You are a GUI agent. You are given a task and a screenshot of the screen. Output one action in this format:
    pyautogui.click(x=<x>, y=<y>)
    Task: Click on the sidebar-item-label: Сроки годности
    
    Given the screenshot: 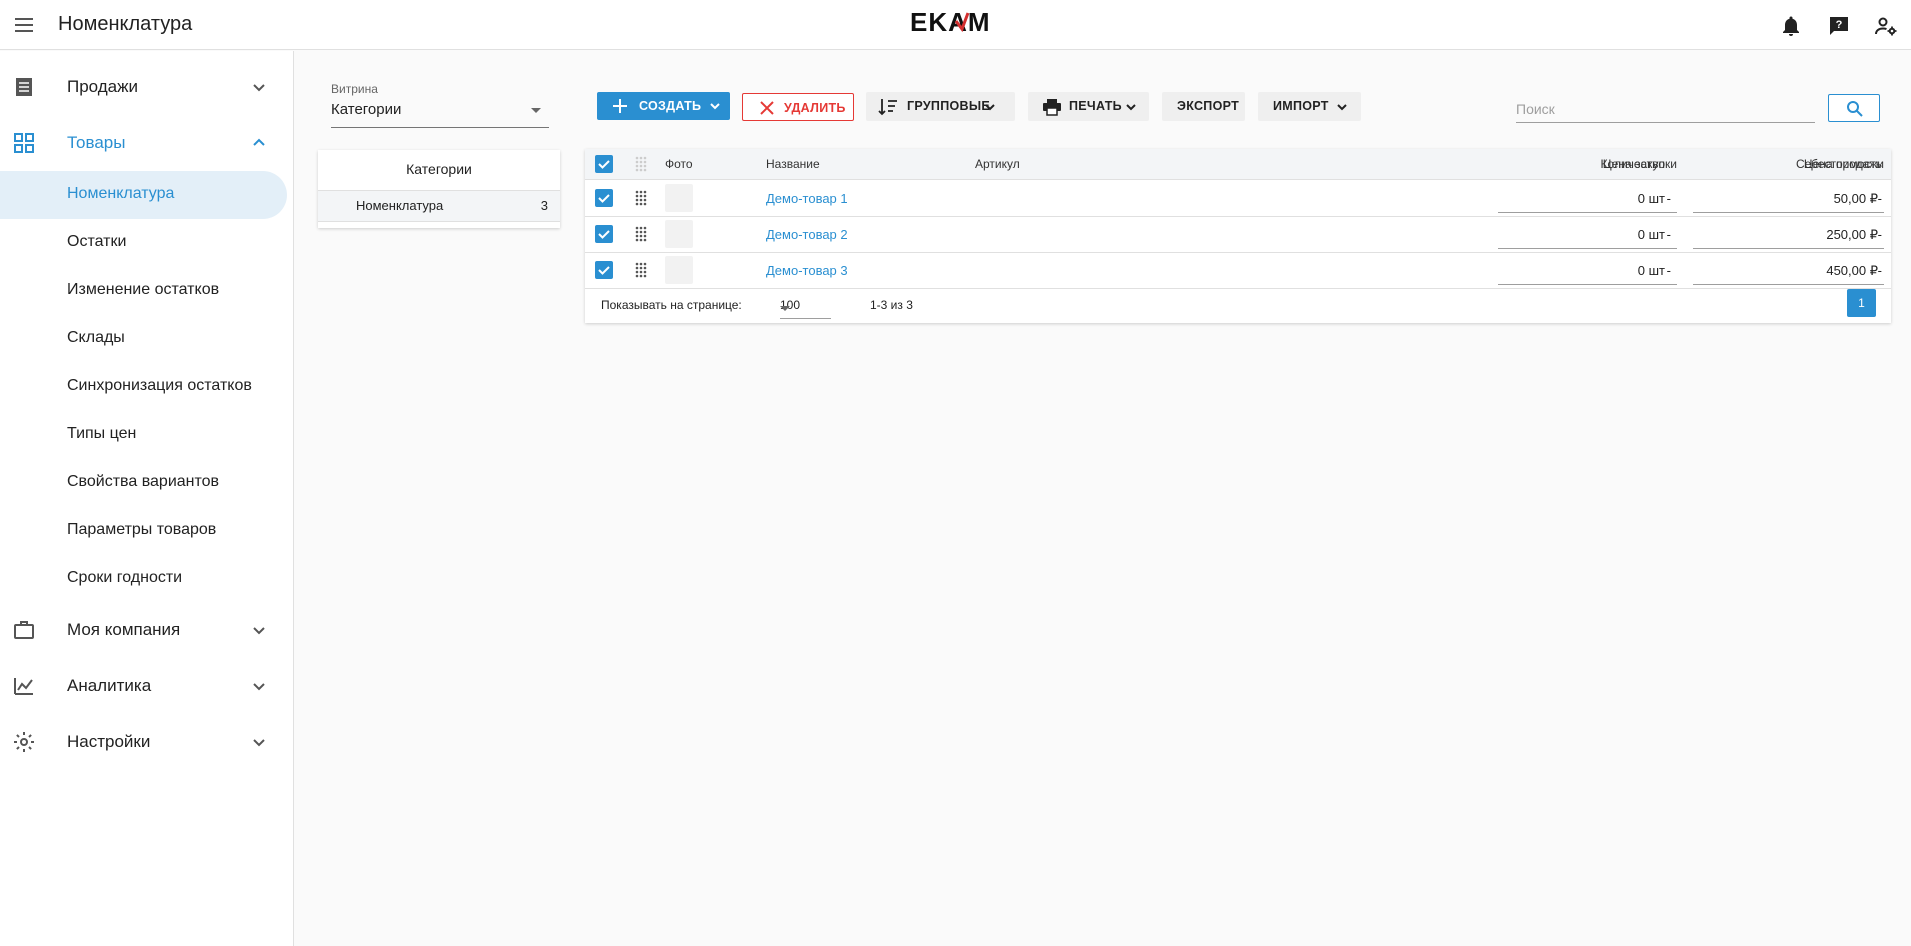 What is the action you would take?
    pyautogui.click(x=125, y=577)
    